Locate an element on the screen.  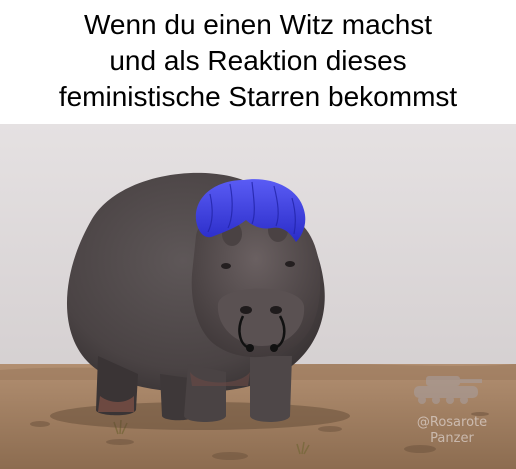
caption-line-2: und als Reaktion dieses is located at coordinates (258, 60).